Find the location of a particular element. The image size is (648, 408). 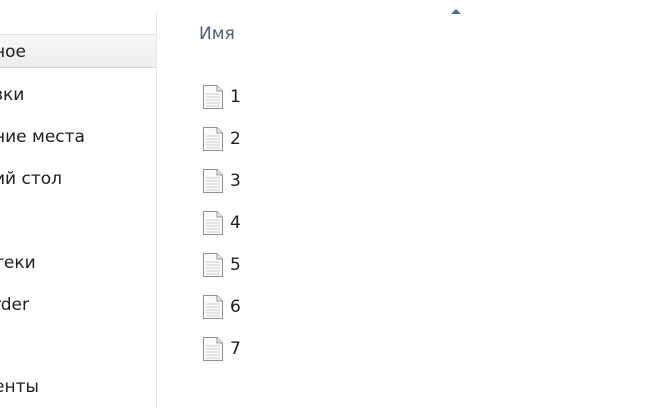

nav-item-downloads: зки is located at coordinates (78, 95).